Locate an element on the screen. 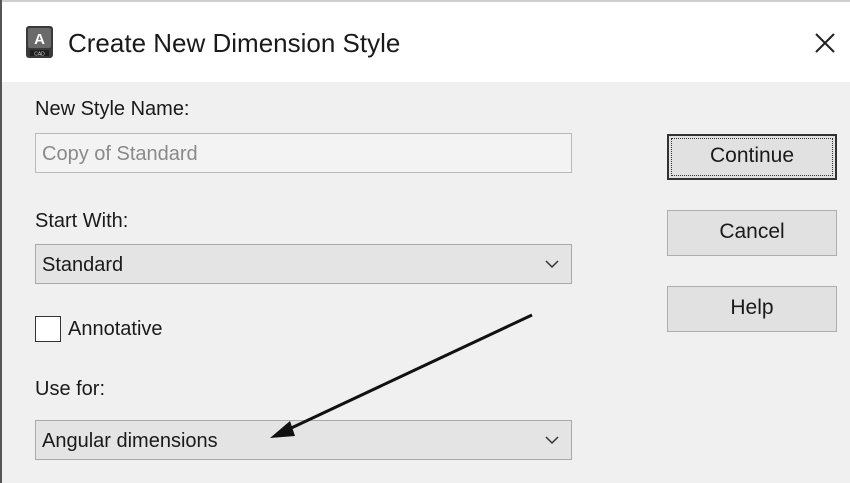  annotative-label: Annotative is located at coordinates (115, 329).